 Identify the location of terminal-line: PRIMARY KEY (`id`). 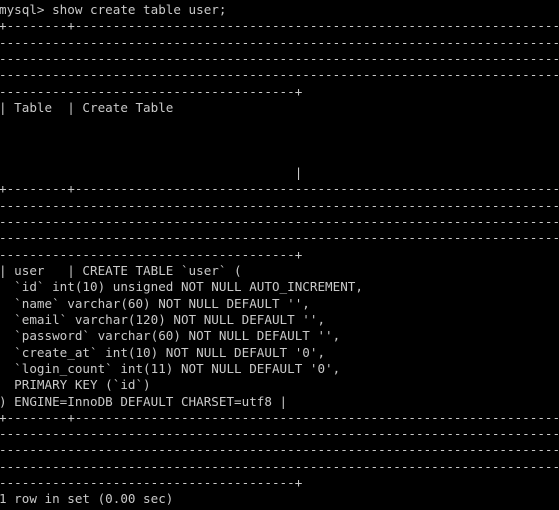
(75, 385).